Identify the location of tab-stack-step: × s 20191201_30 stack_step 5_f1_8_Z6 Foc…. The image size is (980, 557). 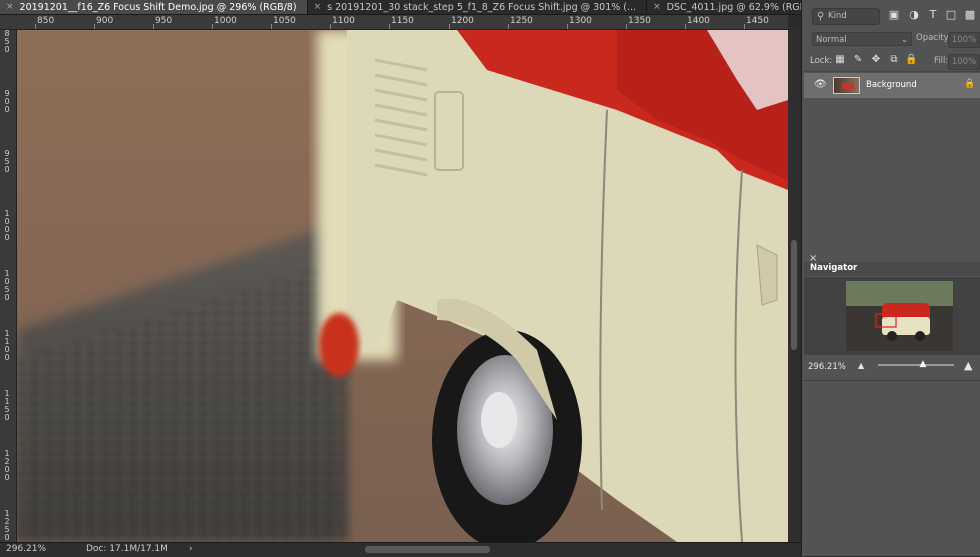
(478, 7).